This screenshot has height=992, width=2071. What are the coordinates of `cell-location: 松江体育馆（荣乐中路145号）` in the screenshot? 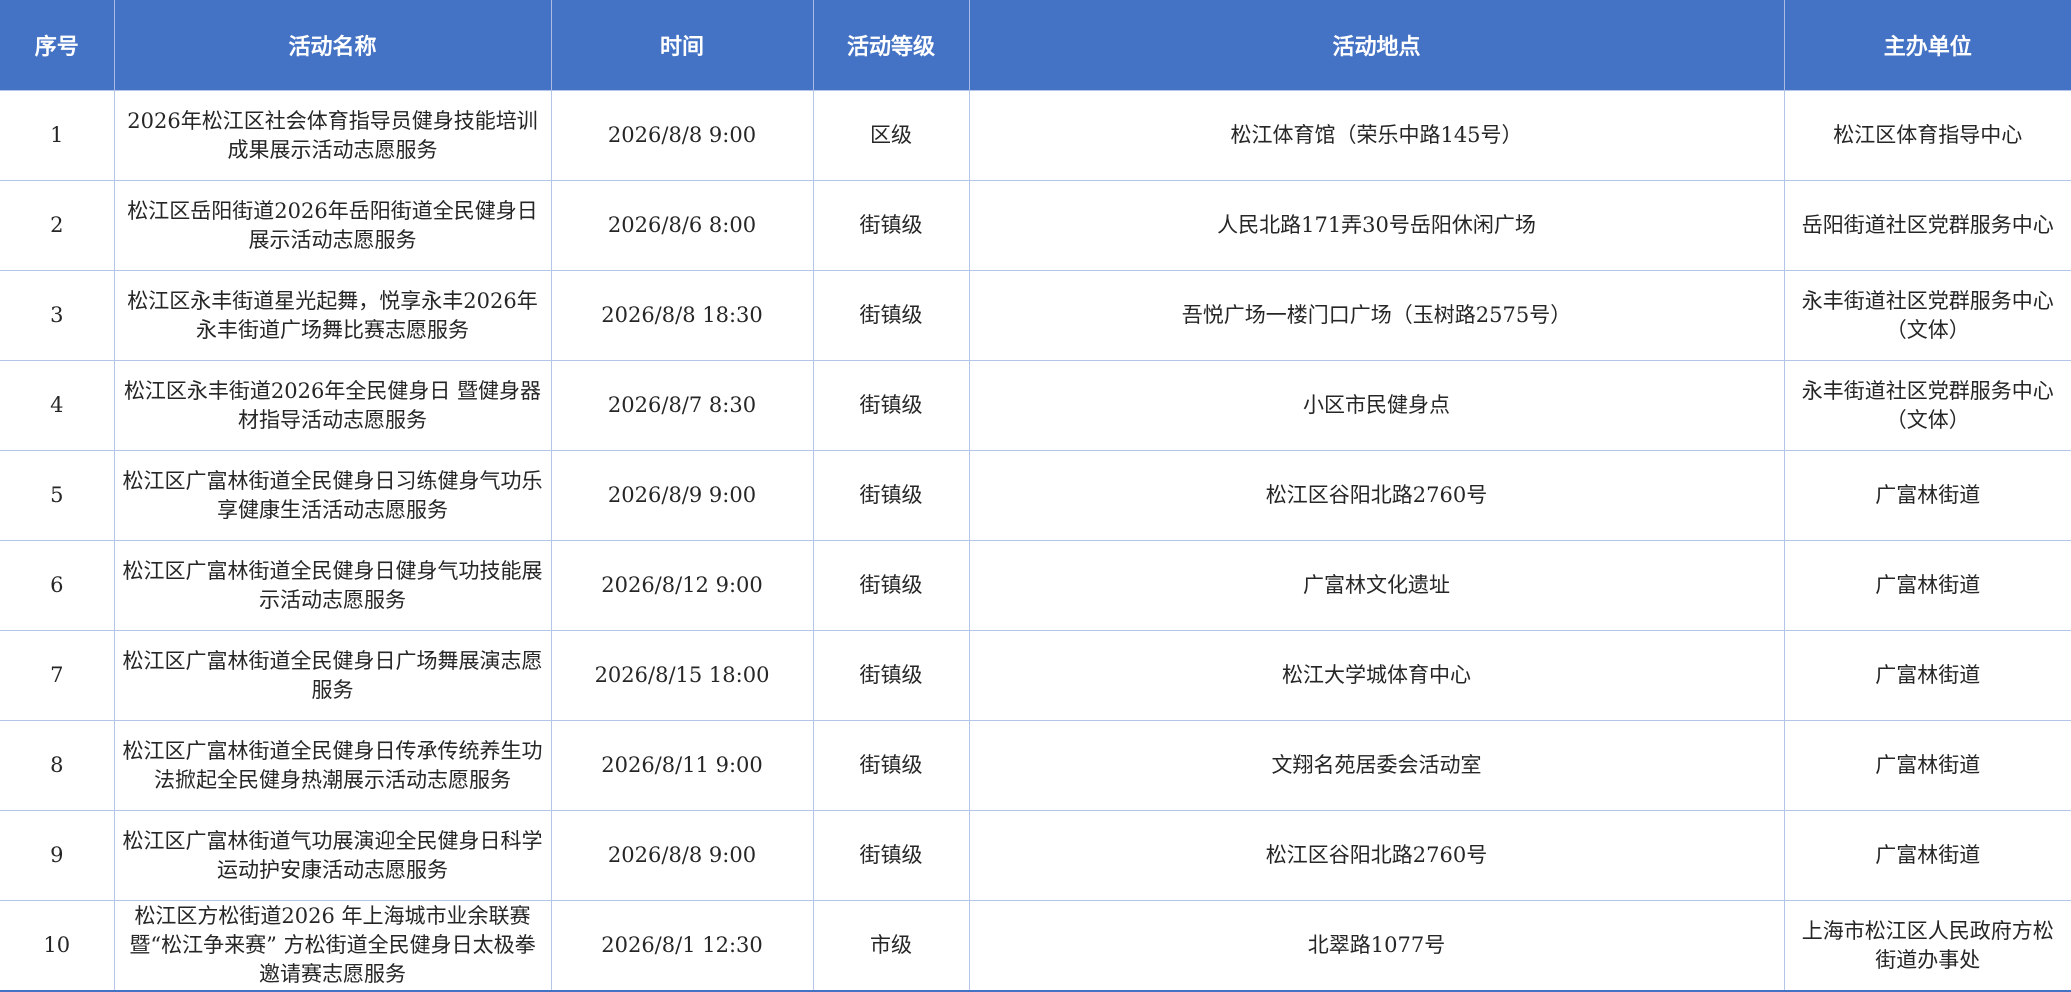 It's located at (1376, 135).